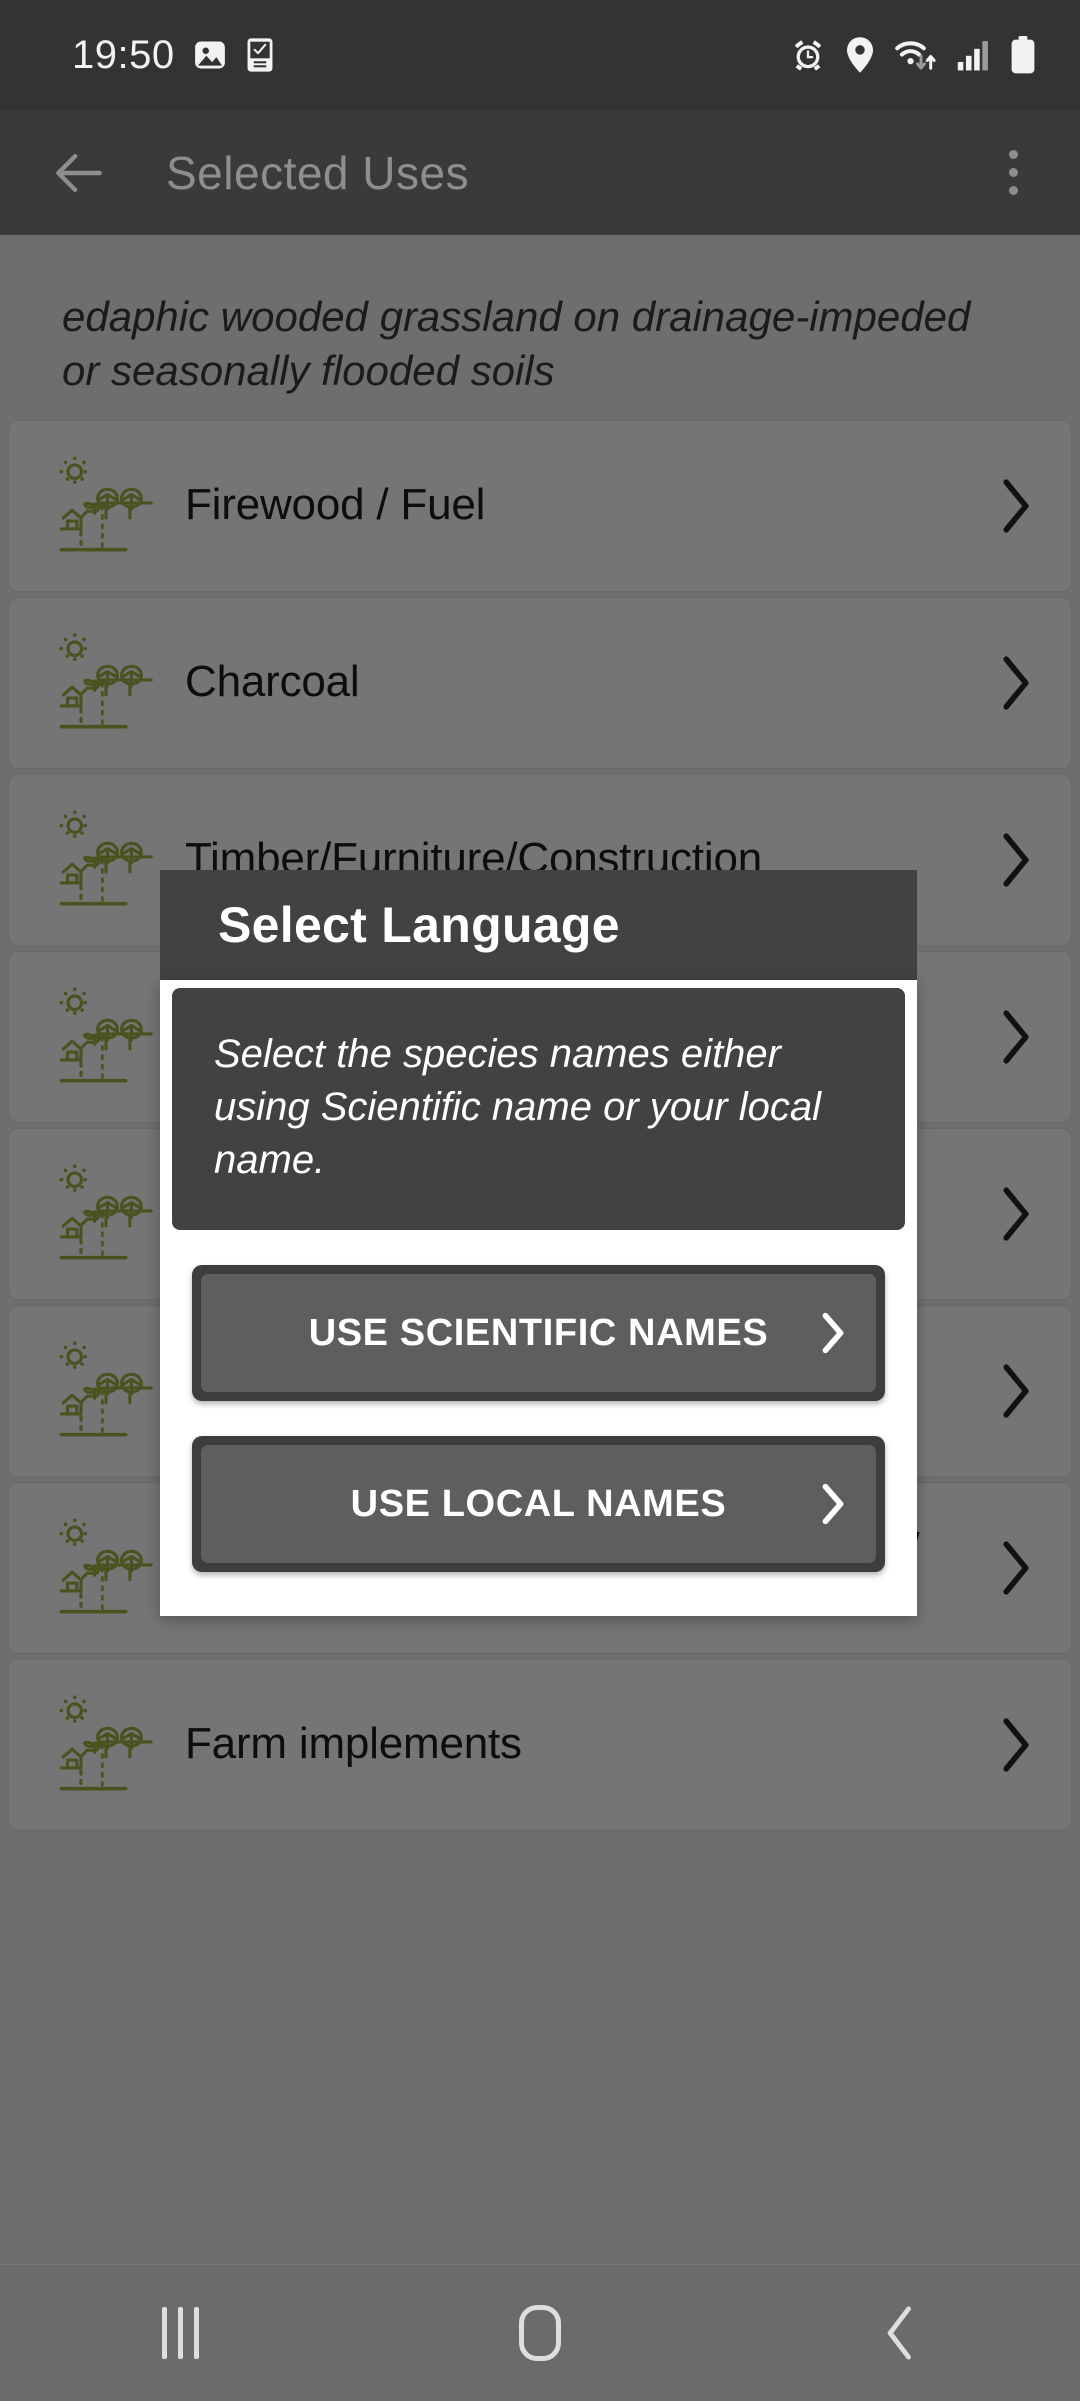  I want to click on home-icon, so click(540, 2332).